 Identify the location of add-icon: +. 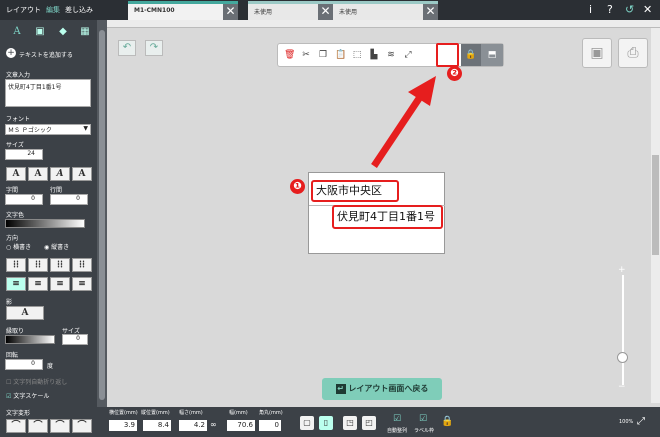
(11, 53).